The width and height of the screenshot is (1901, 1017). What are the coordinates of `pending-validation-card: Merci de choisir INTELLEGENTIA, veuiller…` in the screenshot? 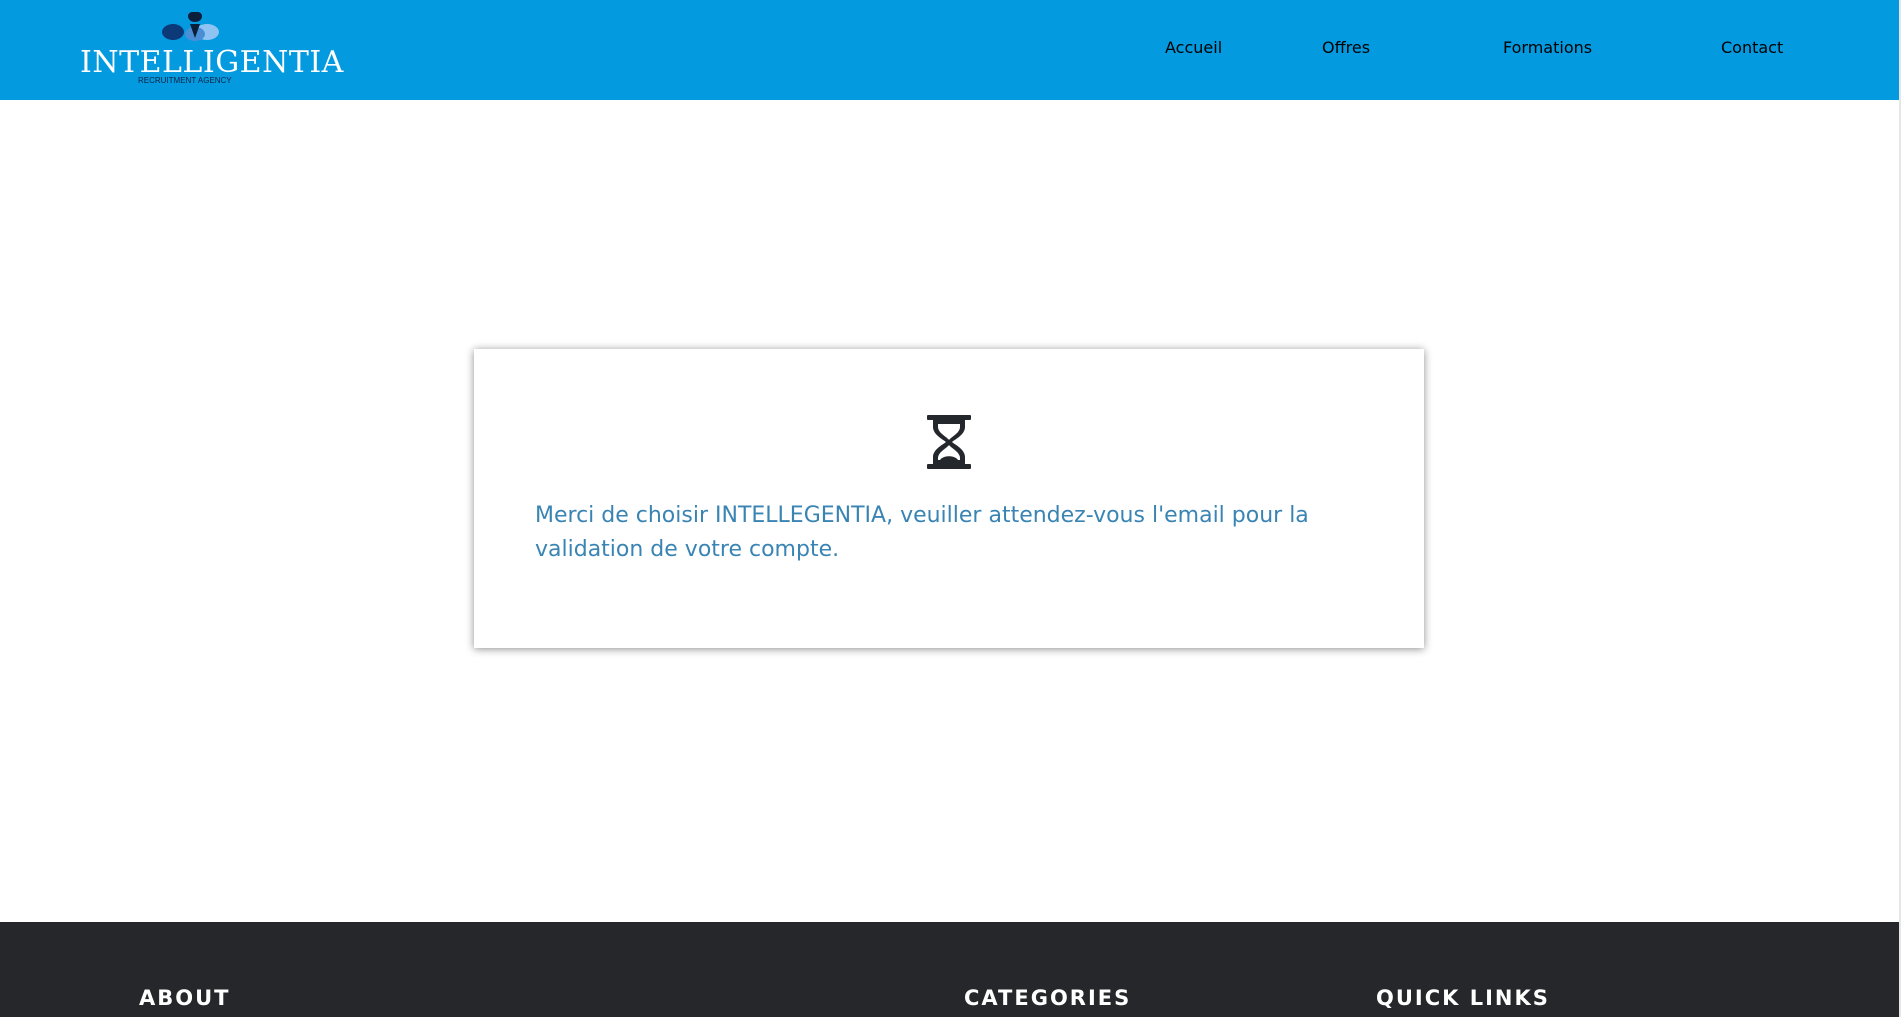 It's located at (949, 498).